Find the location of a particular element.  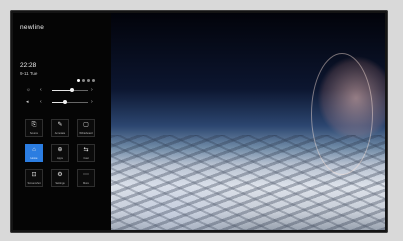

brightness-knob is located at coordinates (71, 89).